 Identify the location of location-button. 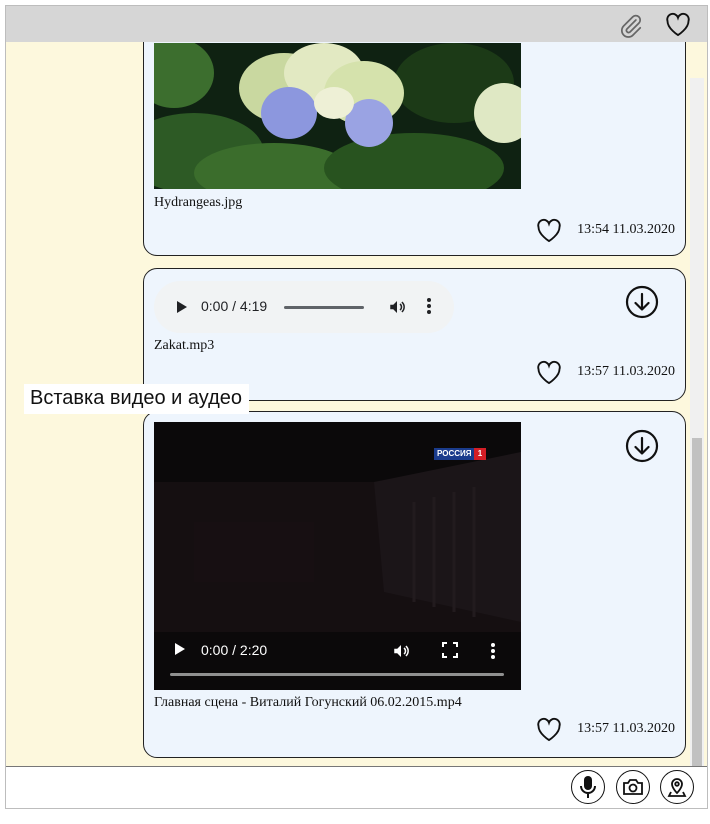
(677, 787).